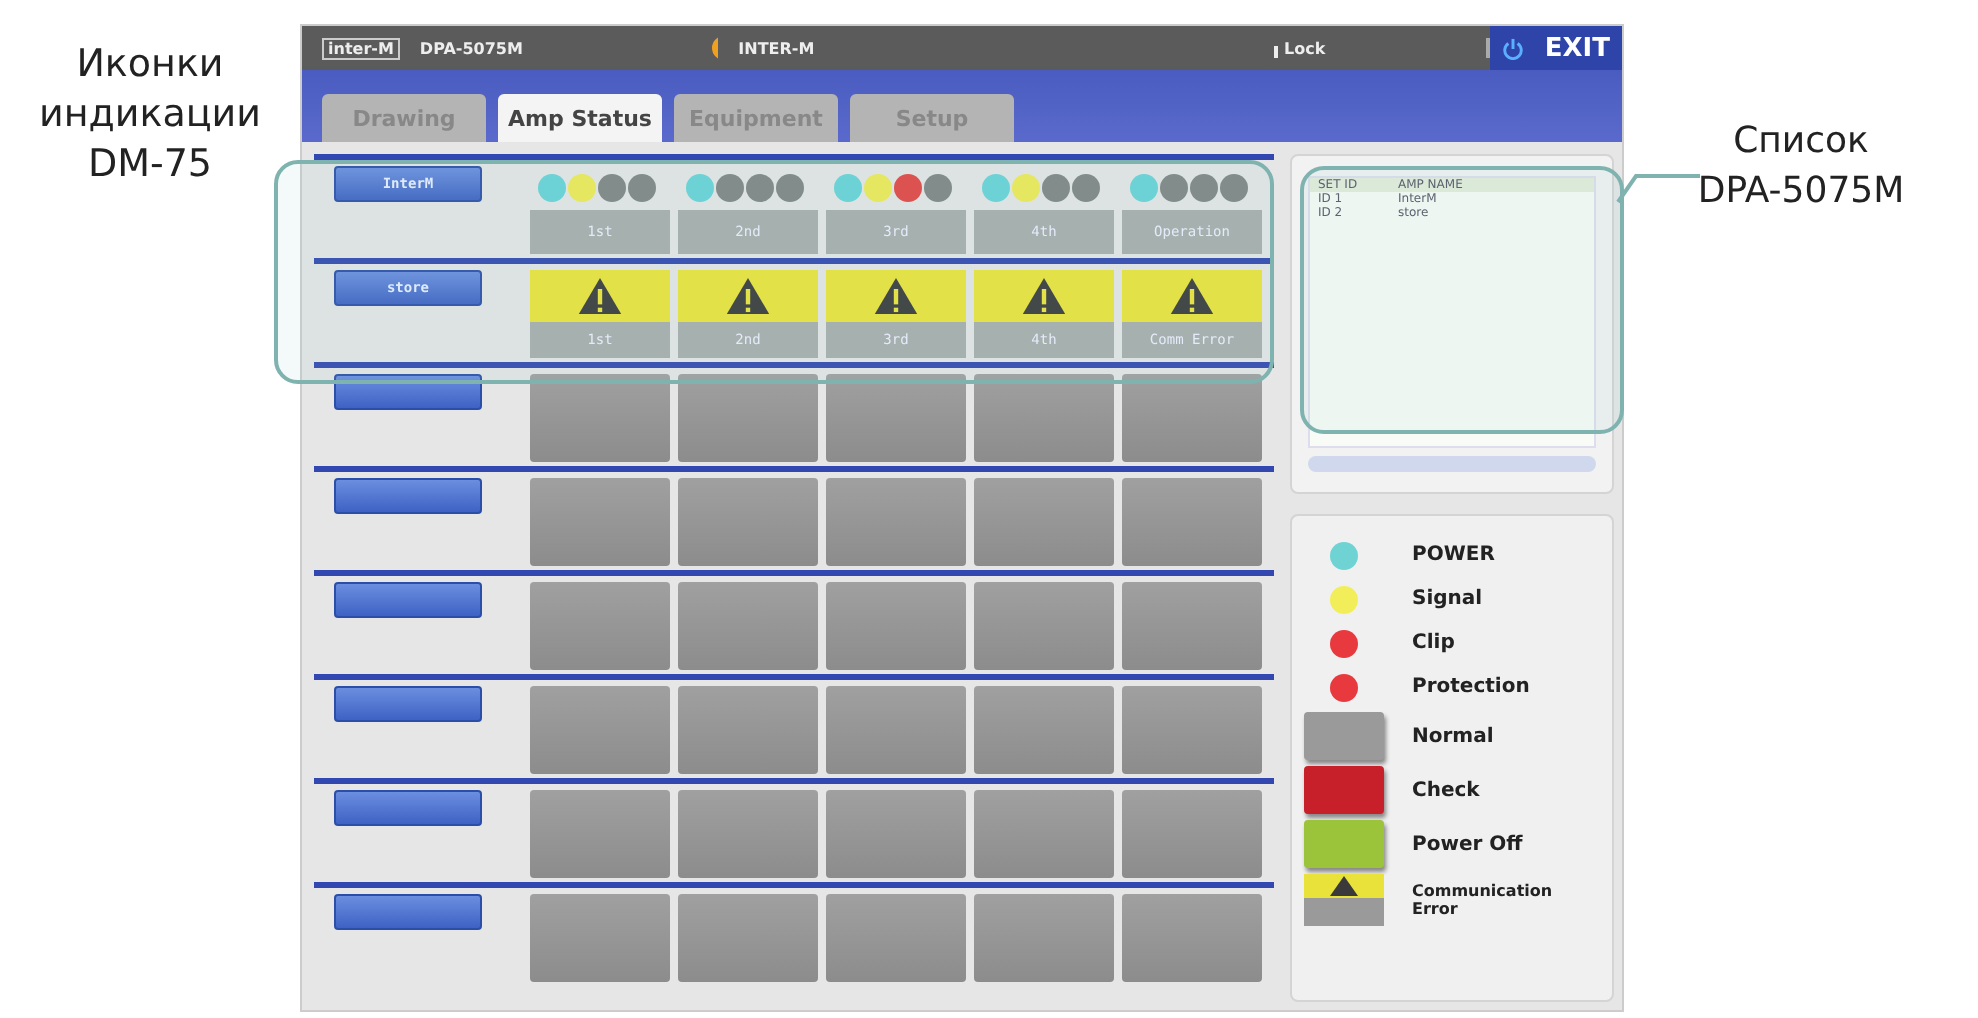 The width and height of the screenshot is (1978, 1018). I want to click on power-icon, so click(1513, 48).